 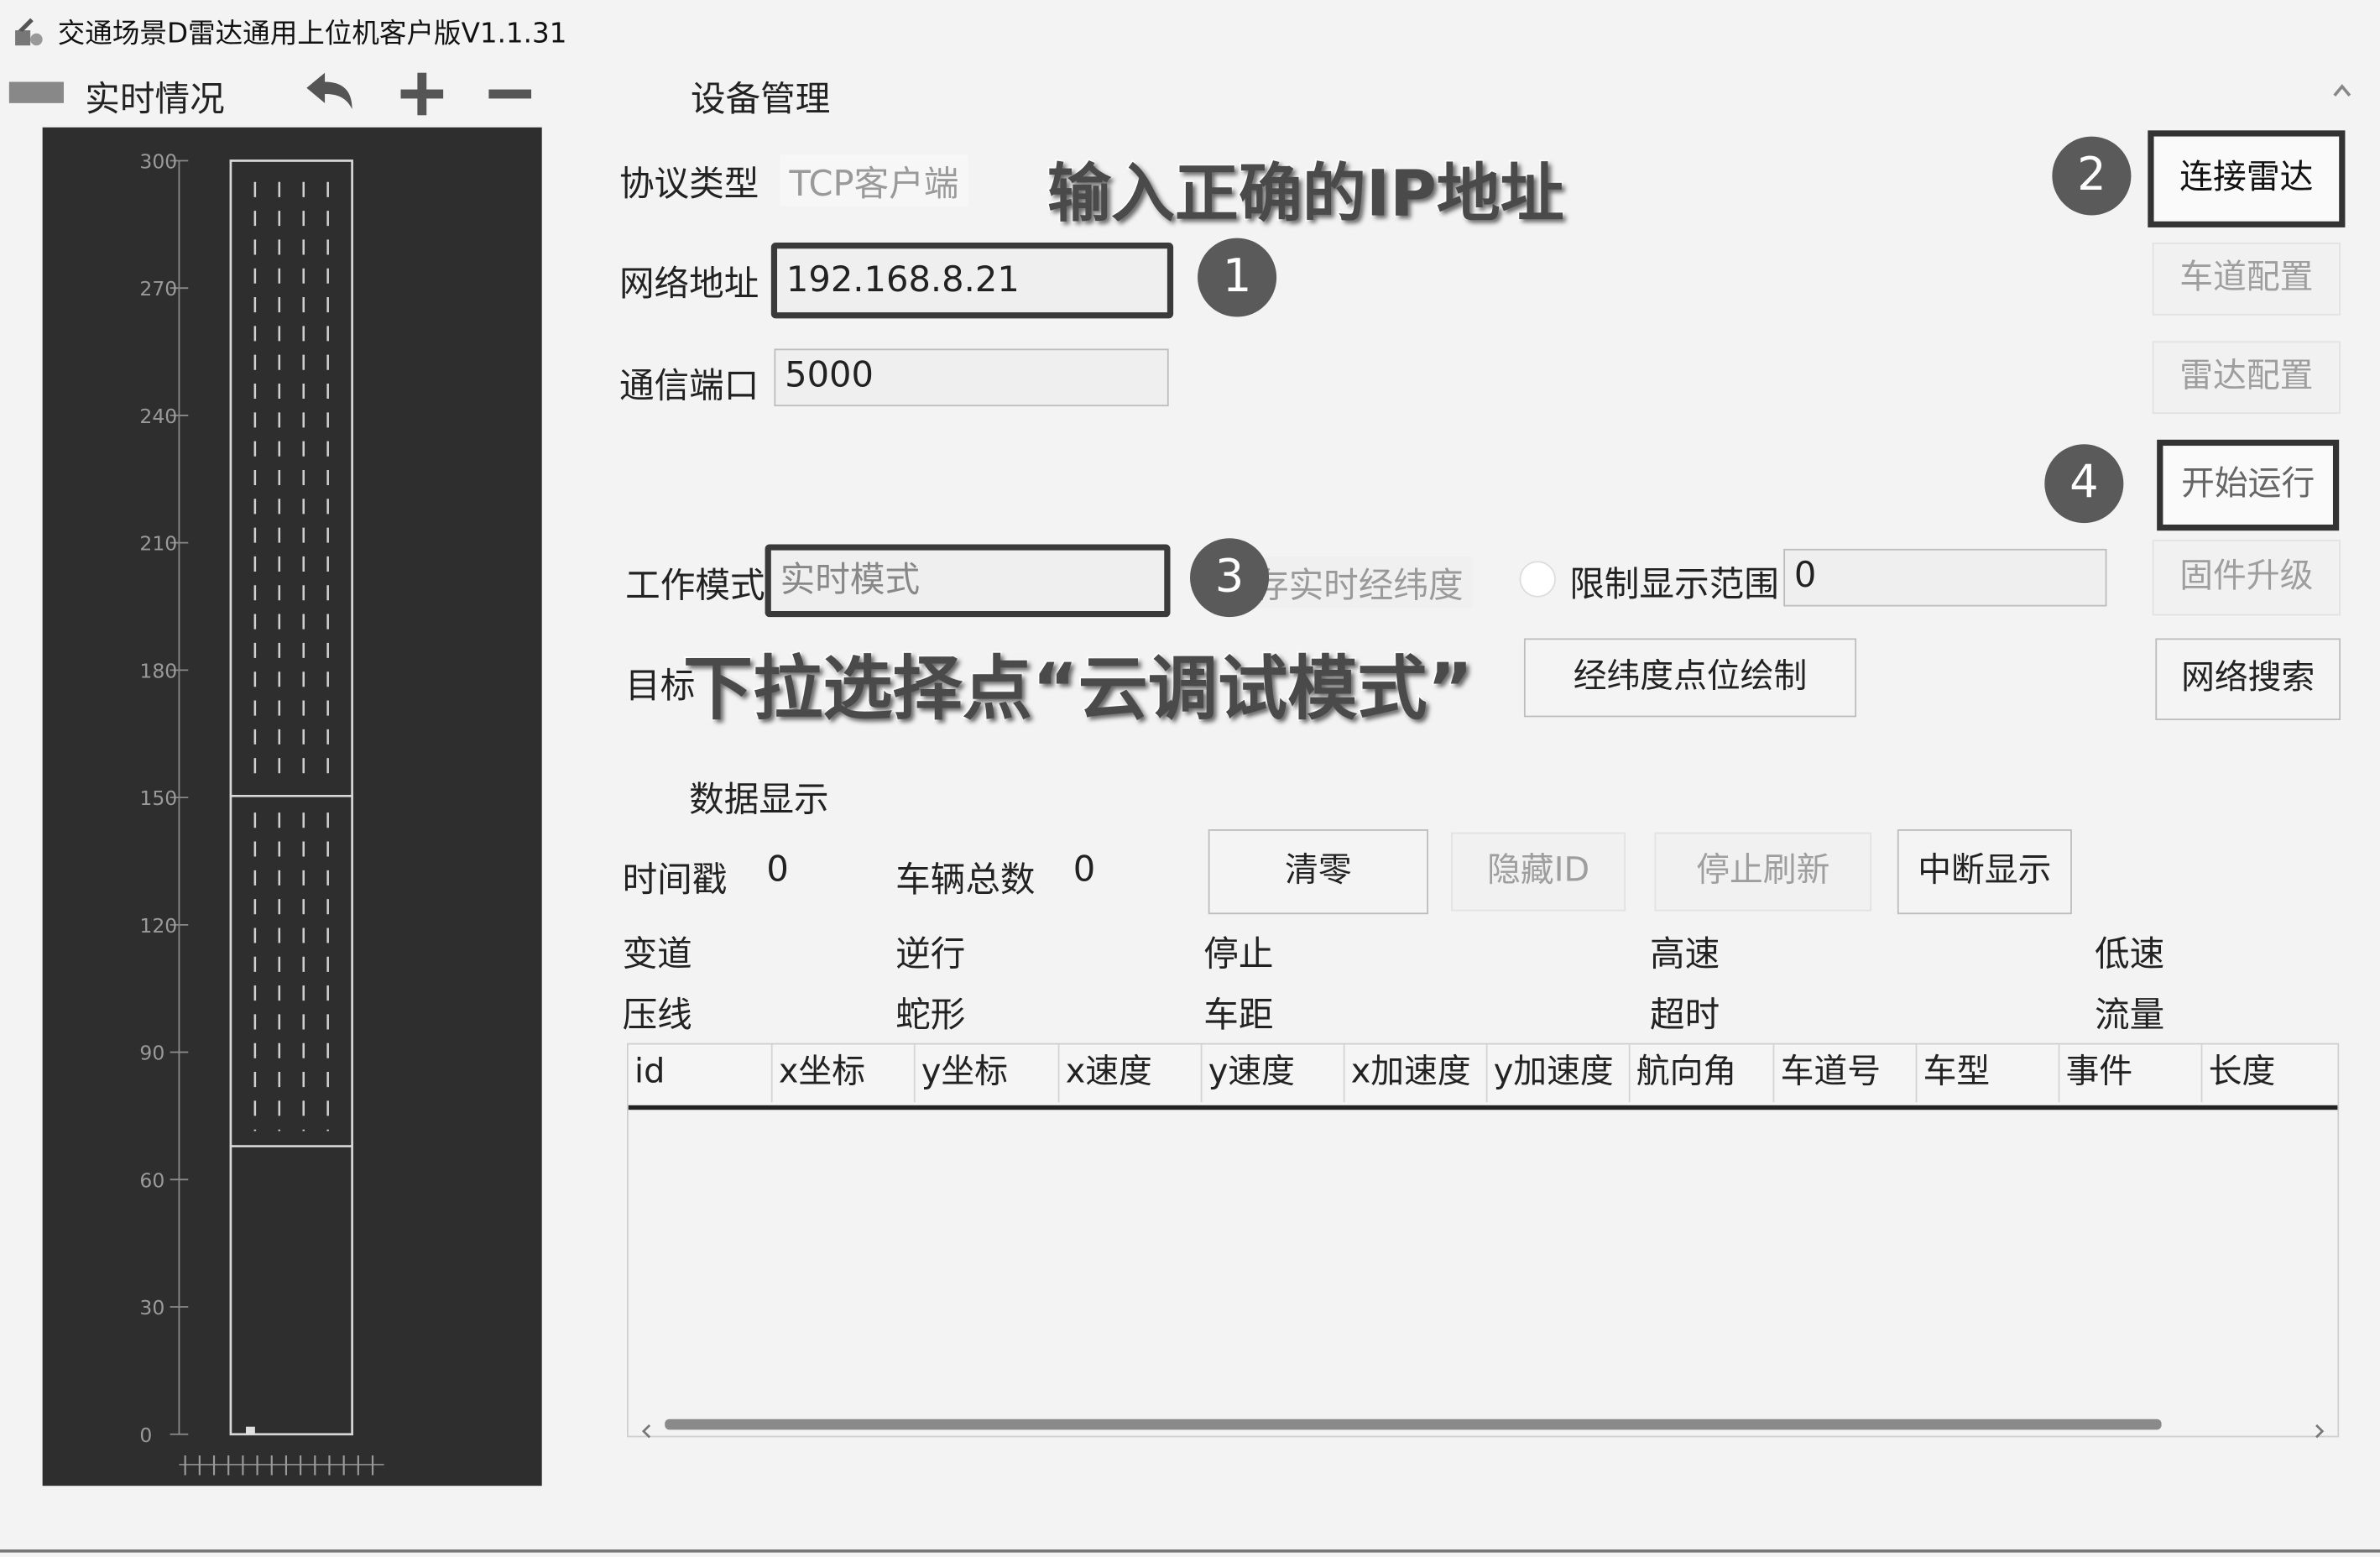 I want to click on hide-id-button: 隐藏ID, so click(x=1538, y=872).